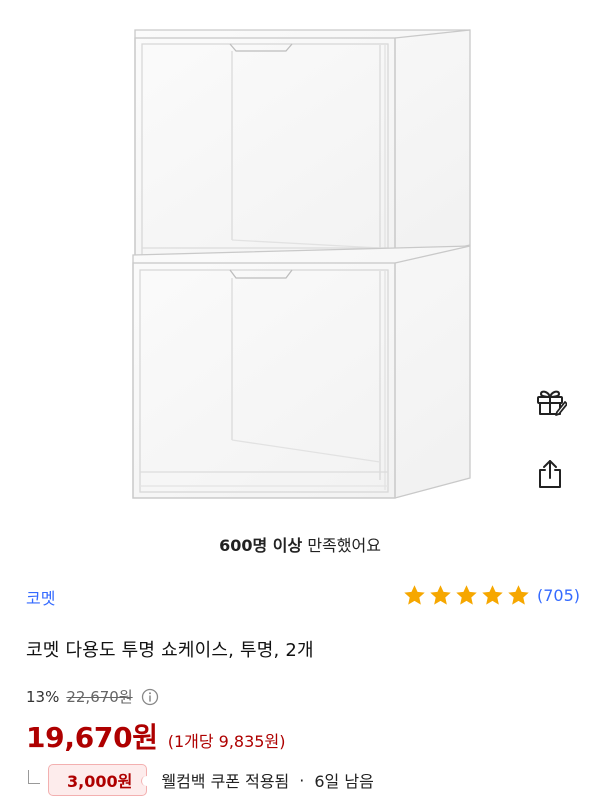 Image resolution: width=600 pixels, height=812 pixels. Describe the element at coordinates (225, 781) in the screenshot. I see `coupon-text: 웰컴백 쿠폰 적용됨` at that location.